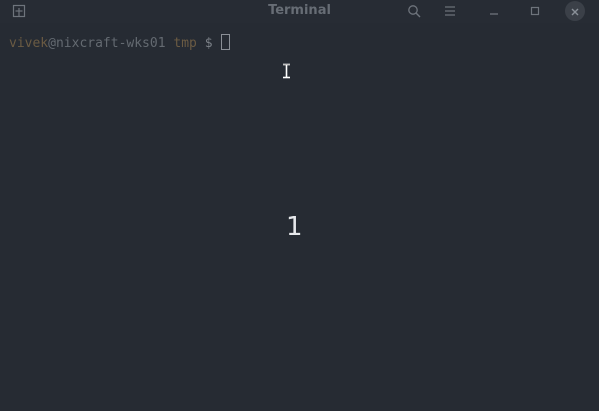  I want to click on countdown-number: 1, so click(294, 227).